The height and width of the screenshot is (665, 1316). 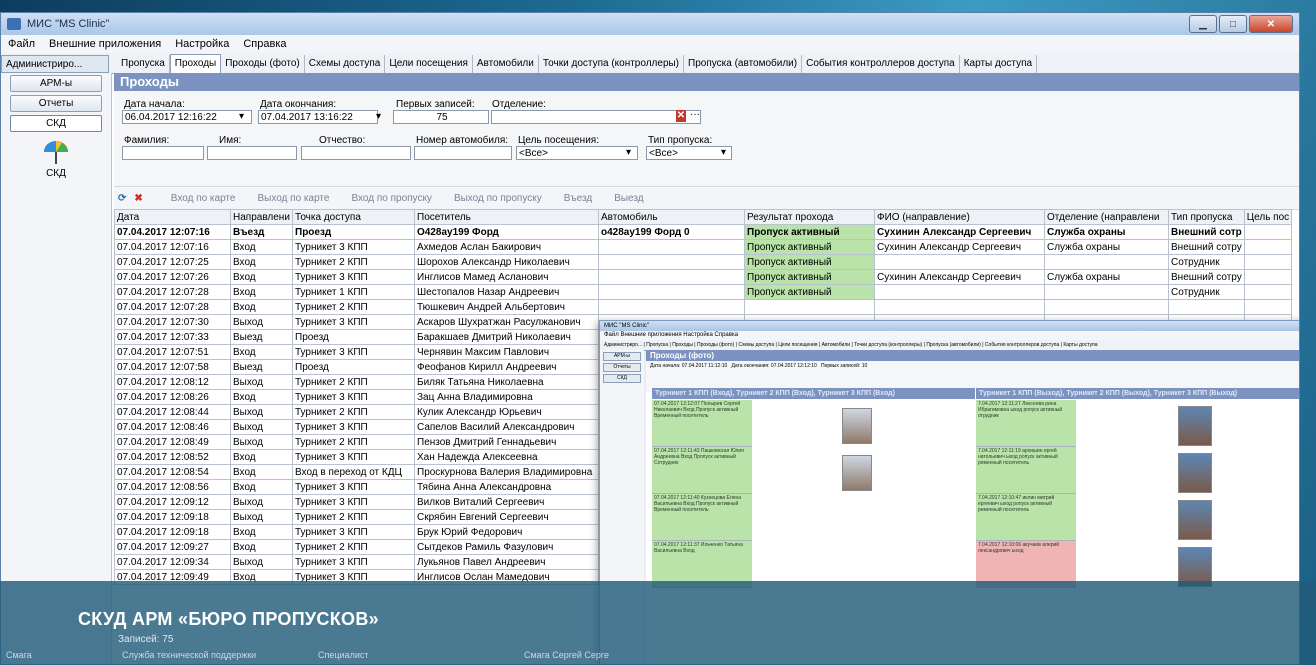 What do you see at coordinates (506, 217) in the screenshot?
I see `column-header: Посетитель` at bounding box center [506, 217].